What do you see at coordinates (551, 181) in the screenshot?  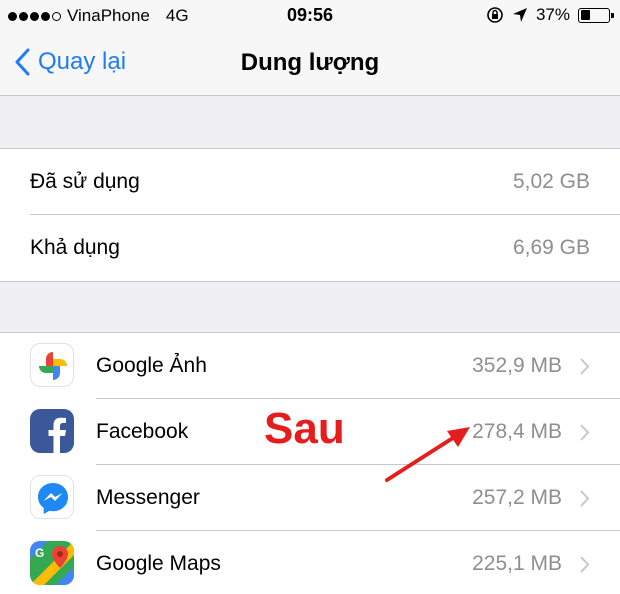 I see `storage-used-value: 5,02 GB` at bounding box center [551, 181].